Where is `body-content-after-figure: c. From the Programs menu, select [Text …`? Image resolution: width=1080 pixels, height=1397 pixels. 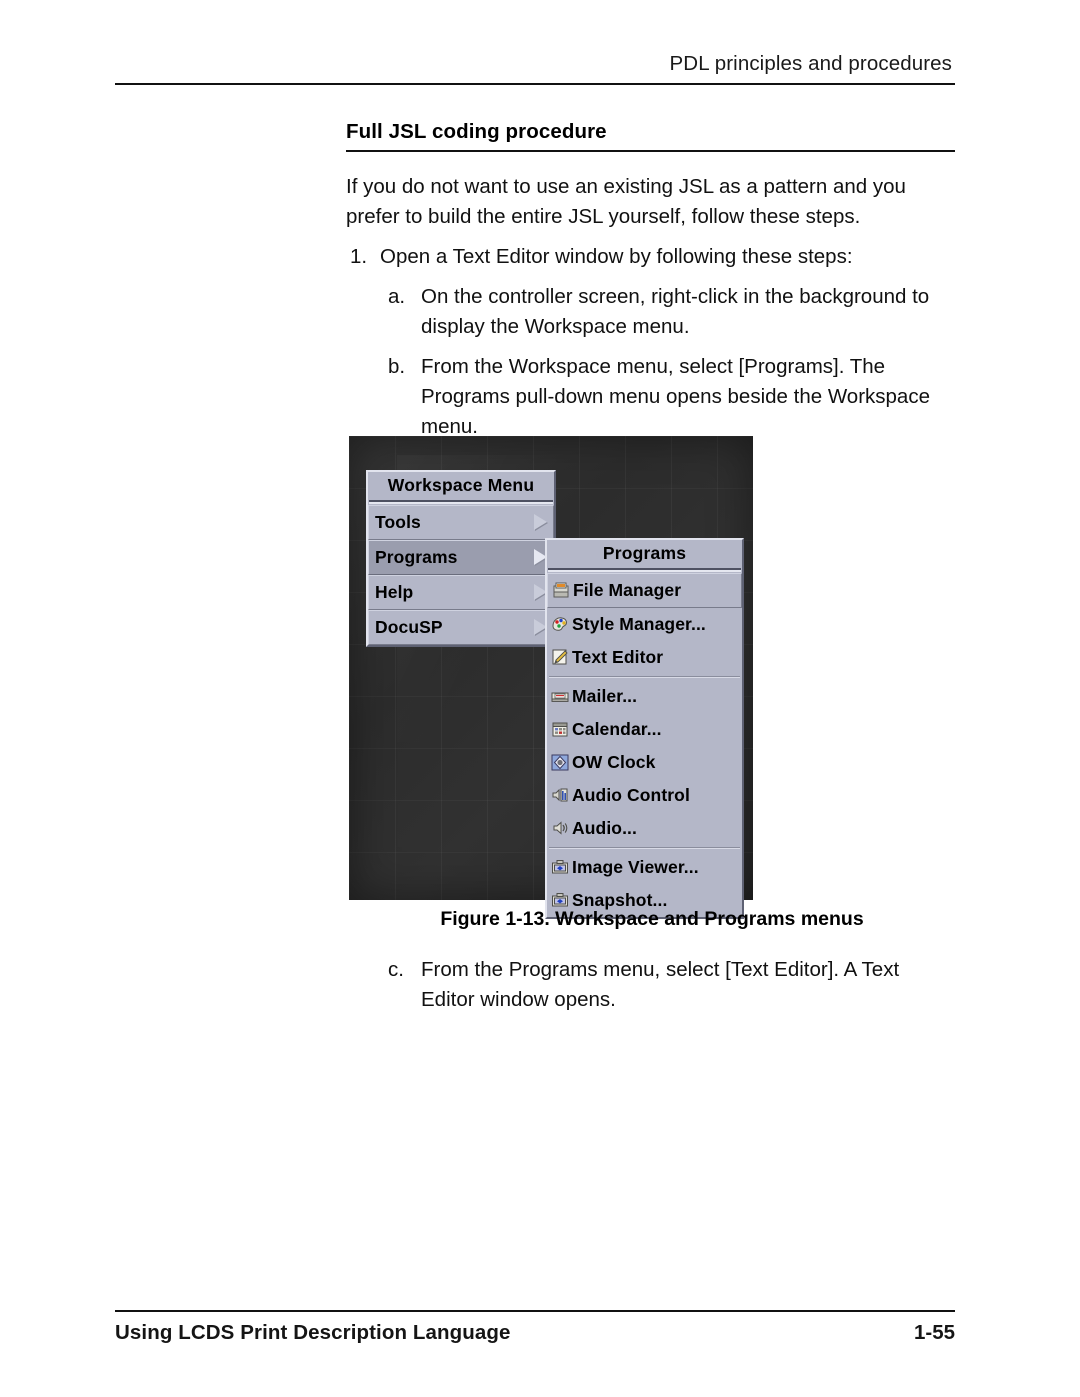
body-content-after-figure: c. From the Programs menu, select [Text … is located at coordinates (652, 980).